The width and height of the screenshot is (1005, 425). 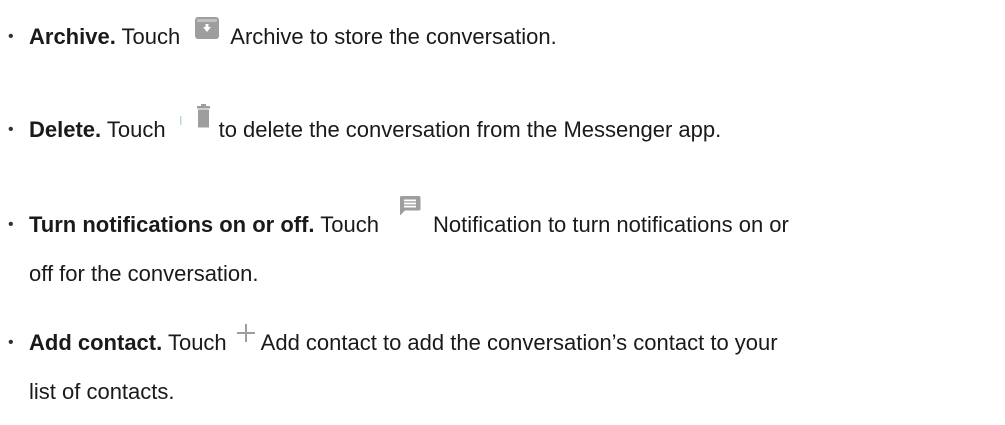 I want to click on add-icon, so click(x=244, y=336).